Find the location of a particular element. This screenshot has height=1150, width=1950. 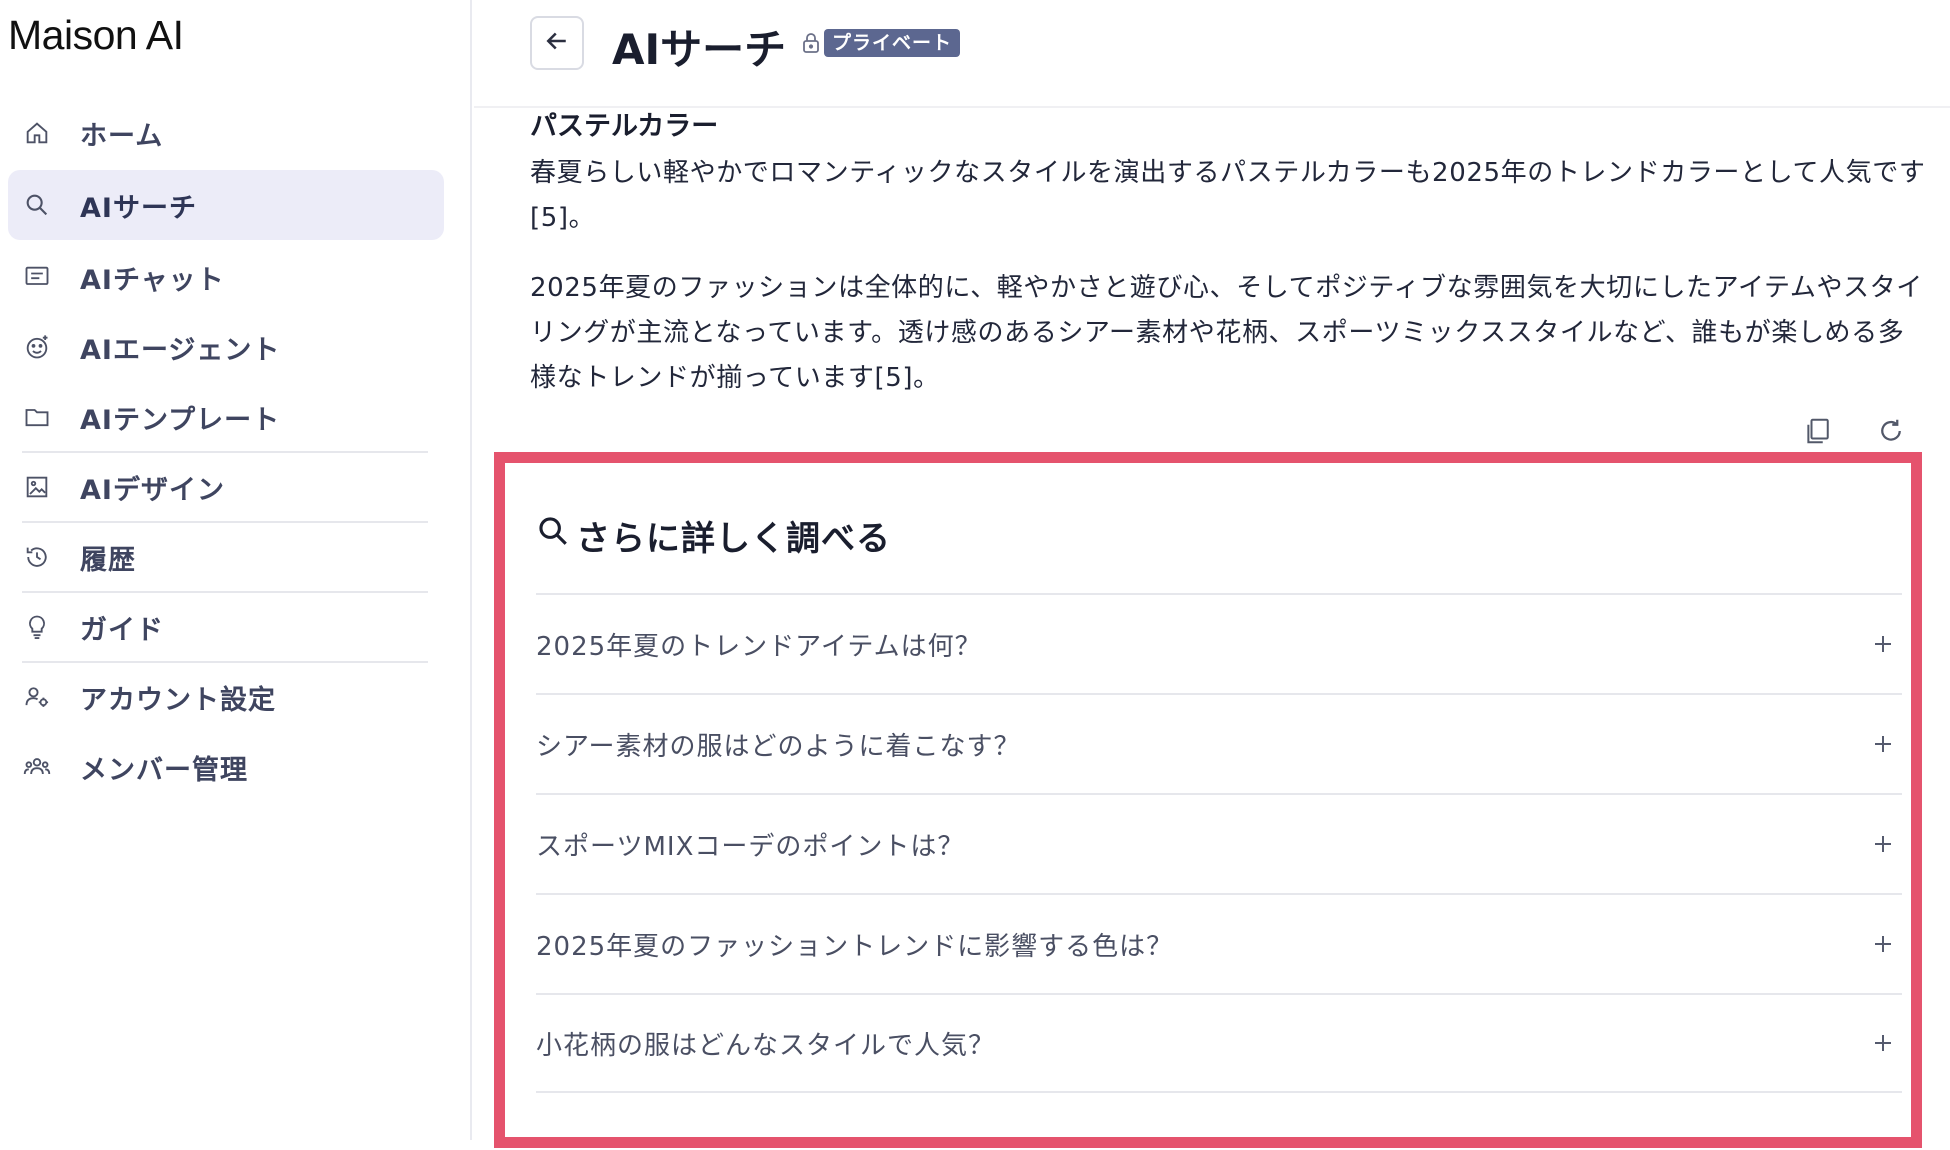

sidebar-item-ai-template: AIテンプレート is located at coordinates (226, 417).